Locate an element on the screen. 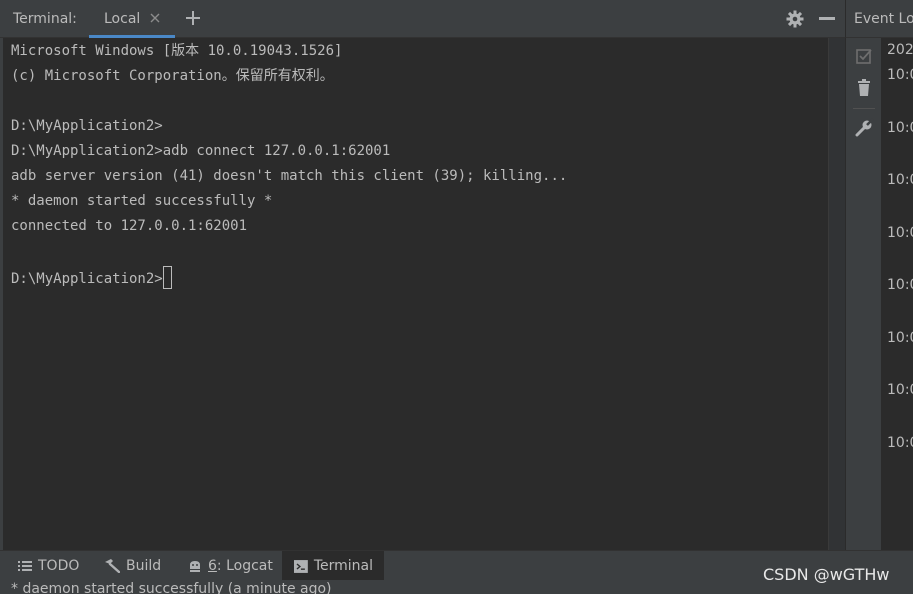  tab-logcat: 6: Logcat is located at coordinates (236, 566).